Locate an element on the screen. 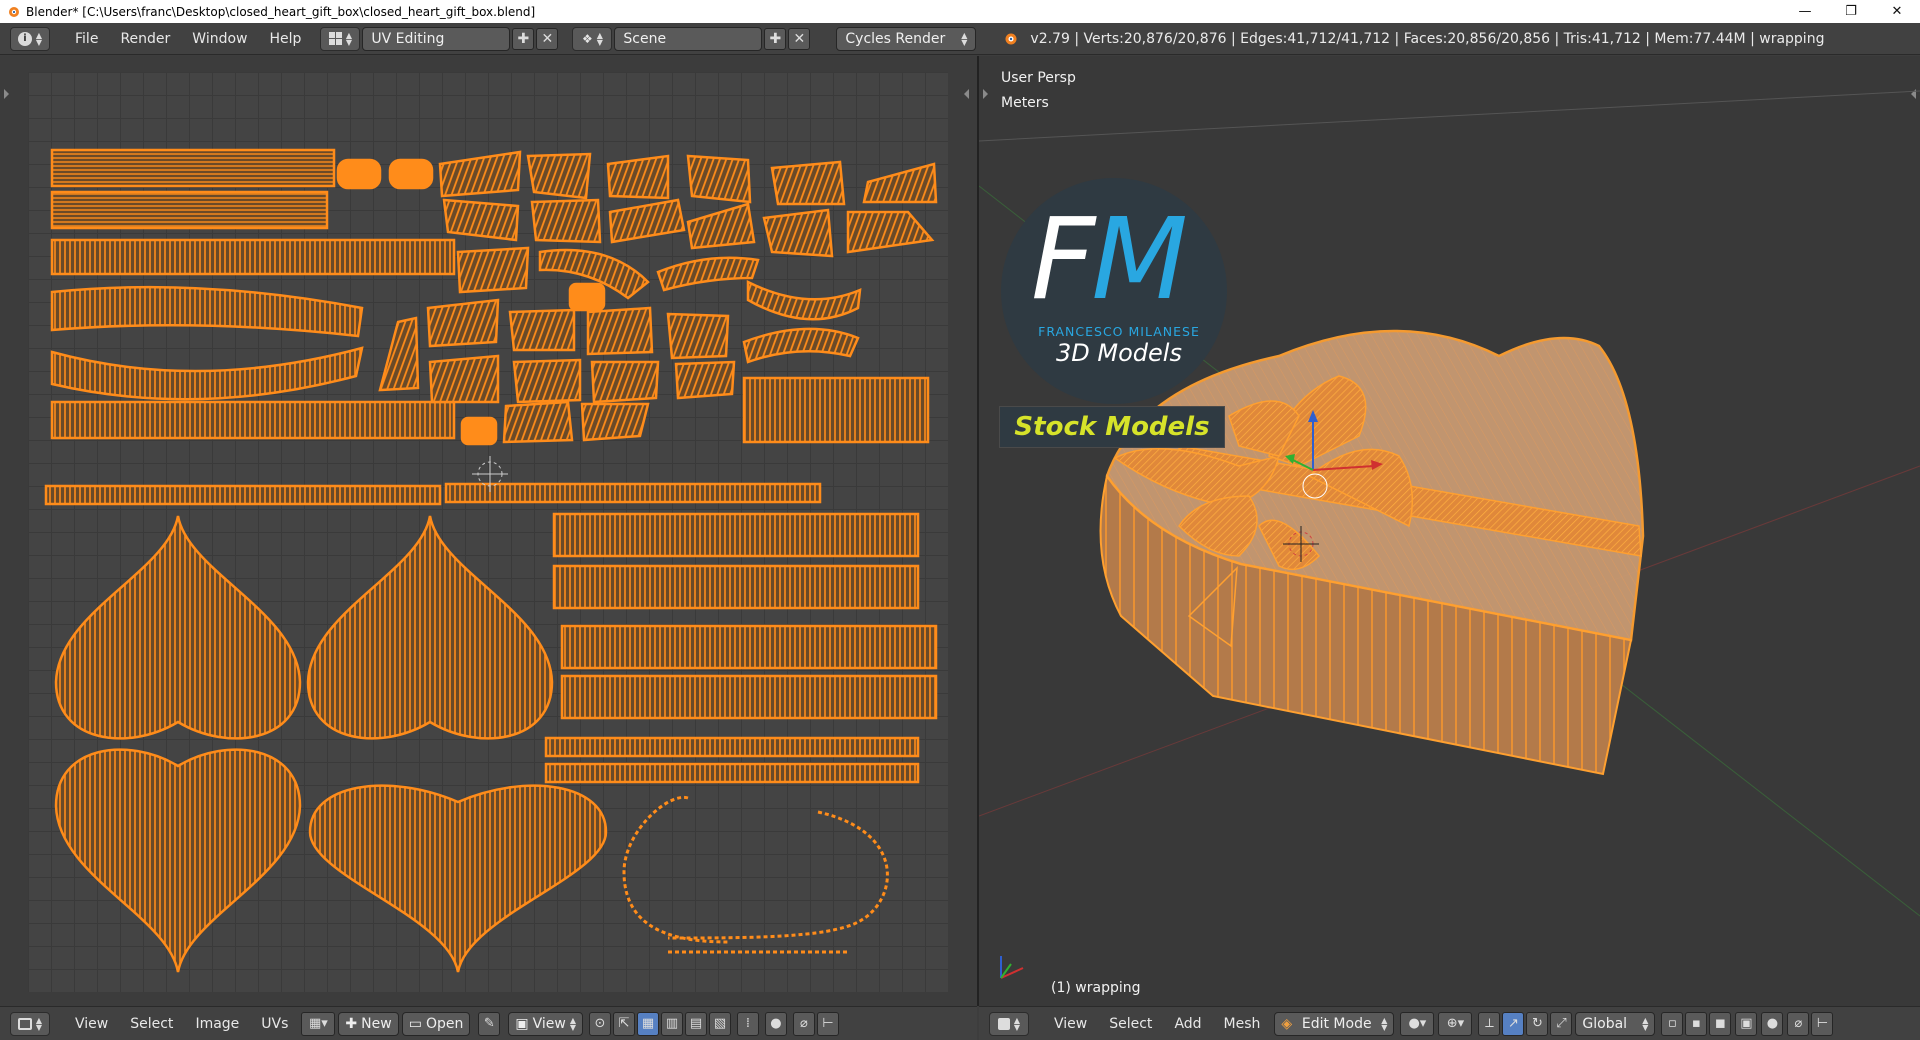 This screenshot has height=1040, width=1920. toolshelf-toggle-icon is located at coordinates (6, 94).